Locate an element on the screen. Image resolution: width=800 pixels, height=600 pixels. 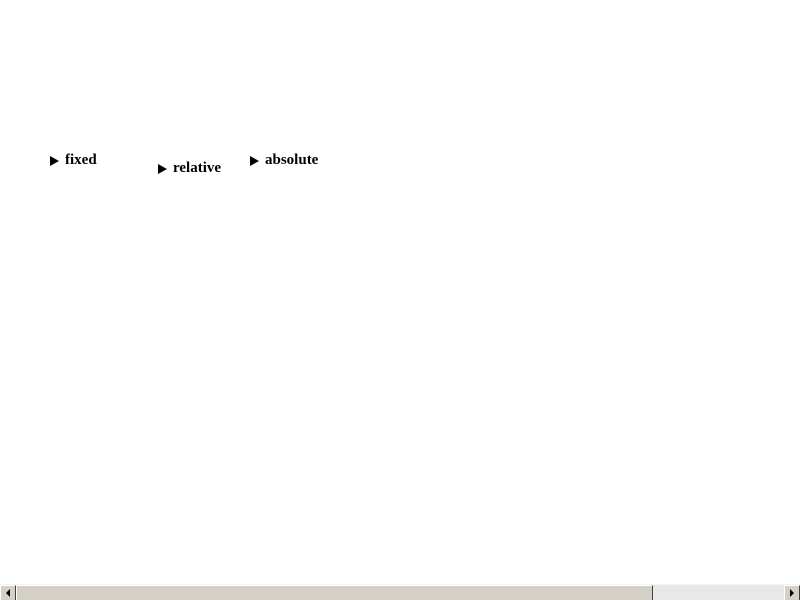
scroll-right-button is located at coordinates (792, 592).